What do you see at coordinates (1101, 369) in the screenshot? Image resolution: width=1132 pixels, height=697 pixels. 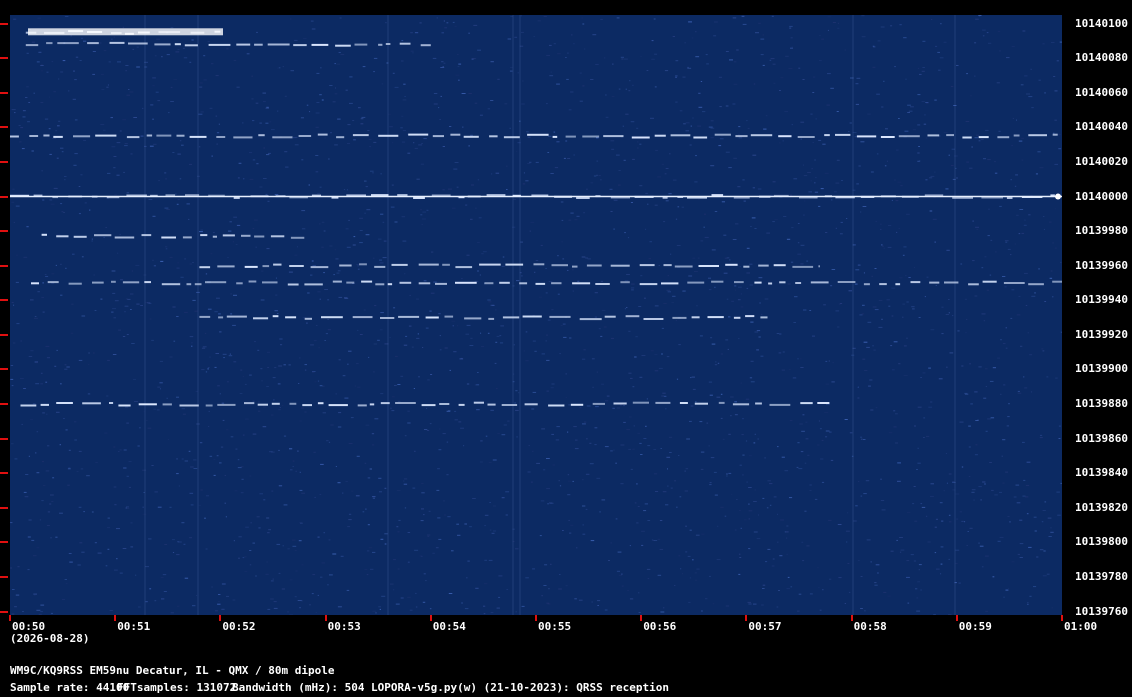 I see `frequency-tick-label: 10139900` at bounding box center [1101, 369].